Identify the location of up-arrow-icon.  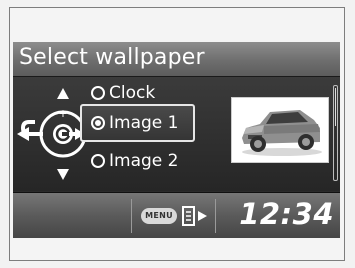
(63, 93).